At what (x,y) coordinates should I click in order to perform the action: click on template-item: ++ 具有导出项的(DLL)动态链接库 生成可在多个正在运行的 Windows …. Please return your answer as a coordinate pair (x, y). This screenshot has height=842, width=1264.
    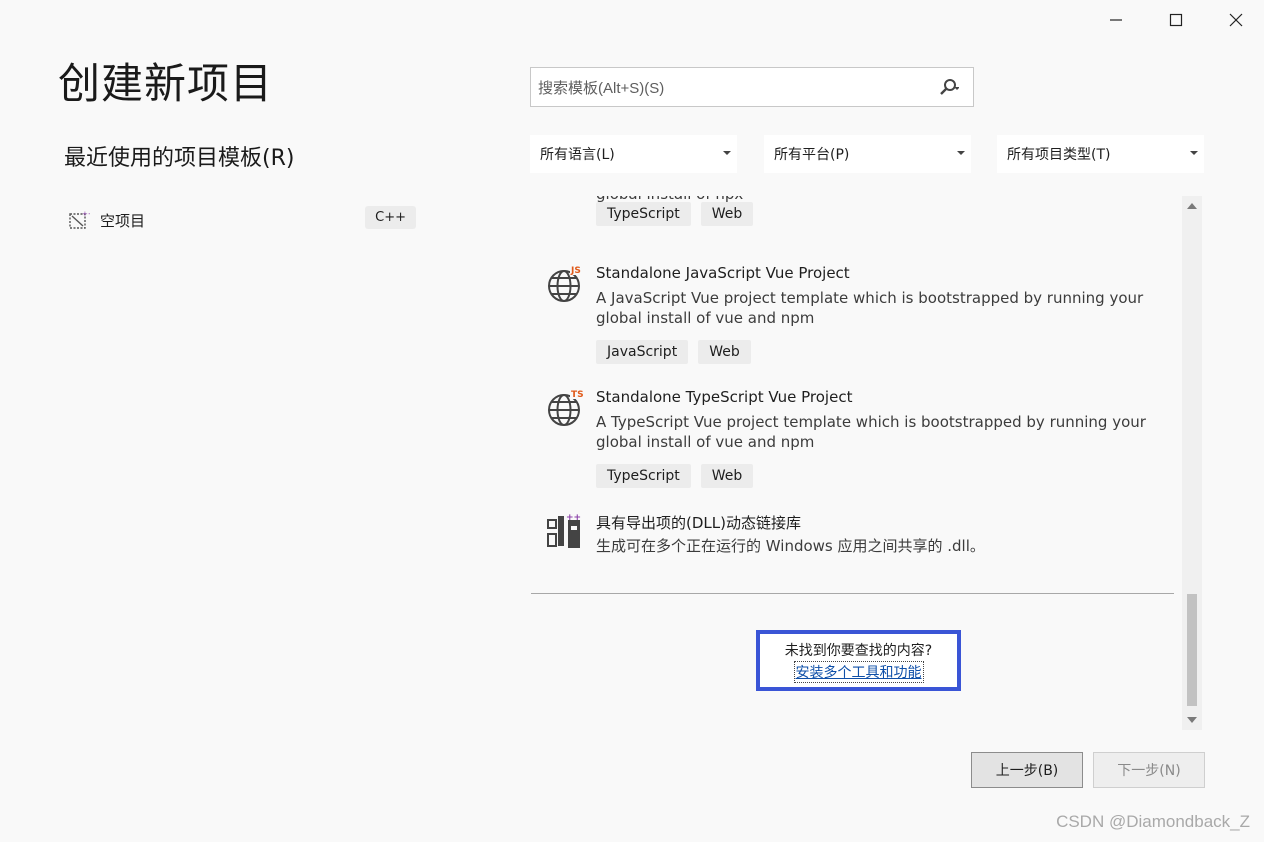
    Looking at the image, I should click on (850, 542).